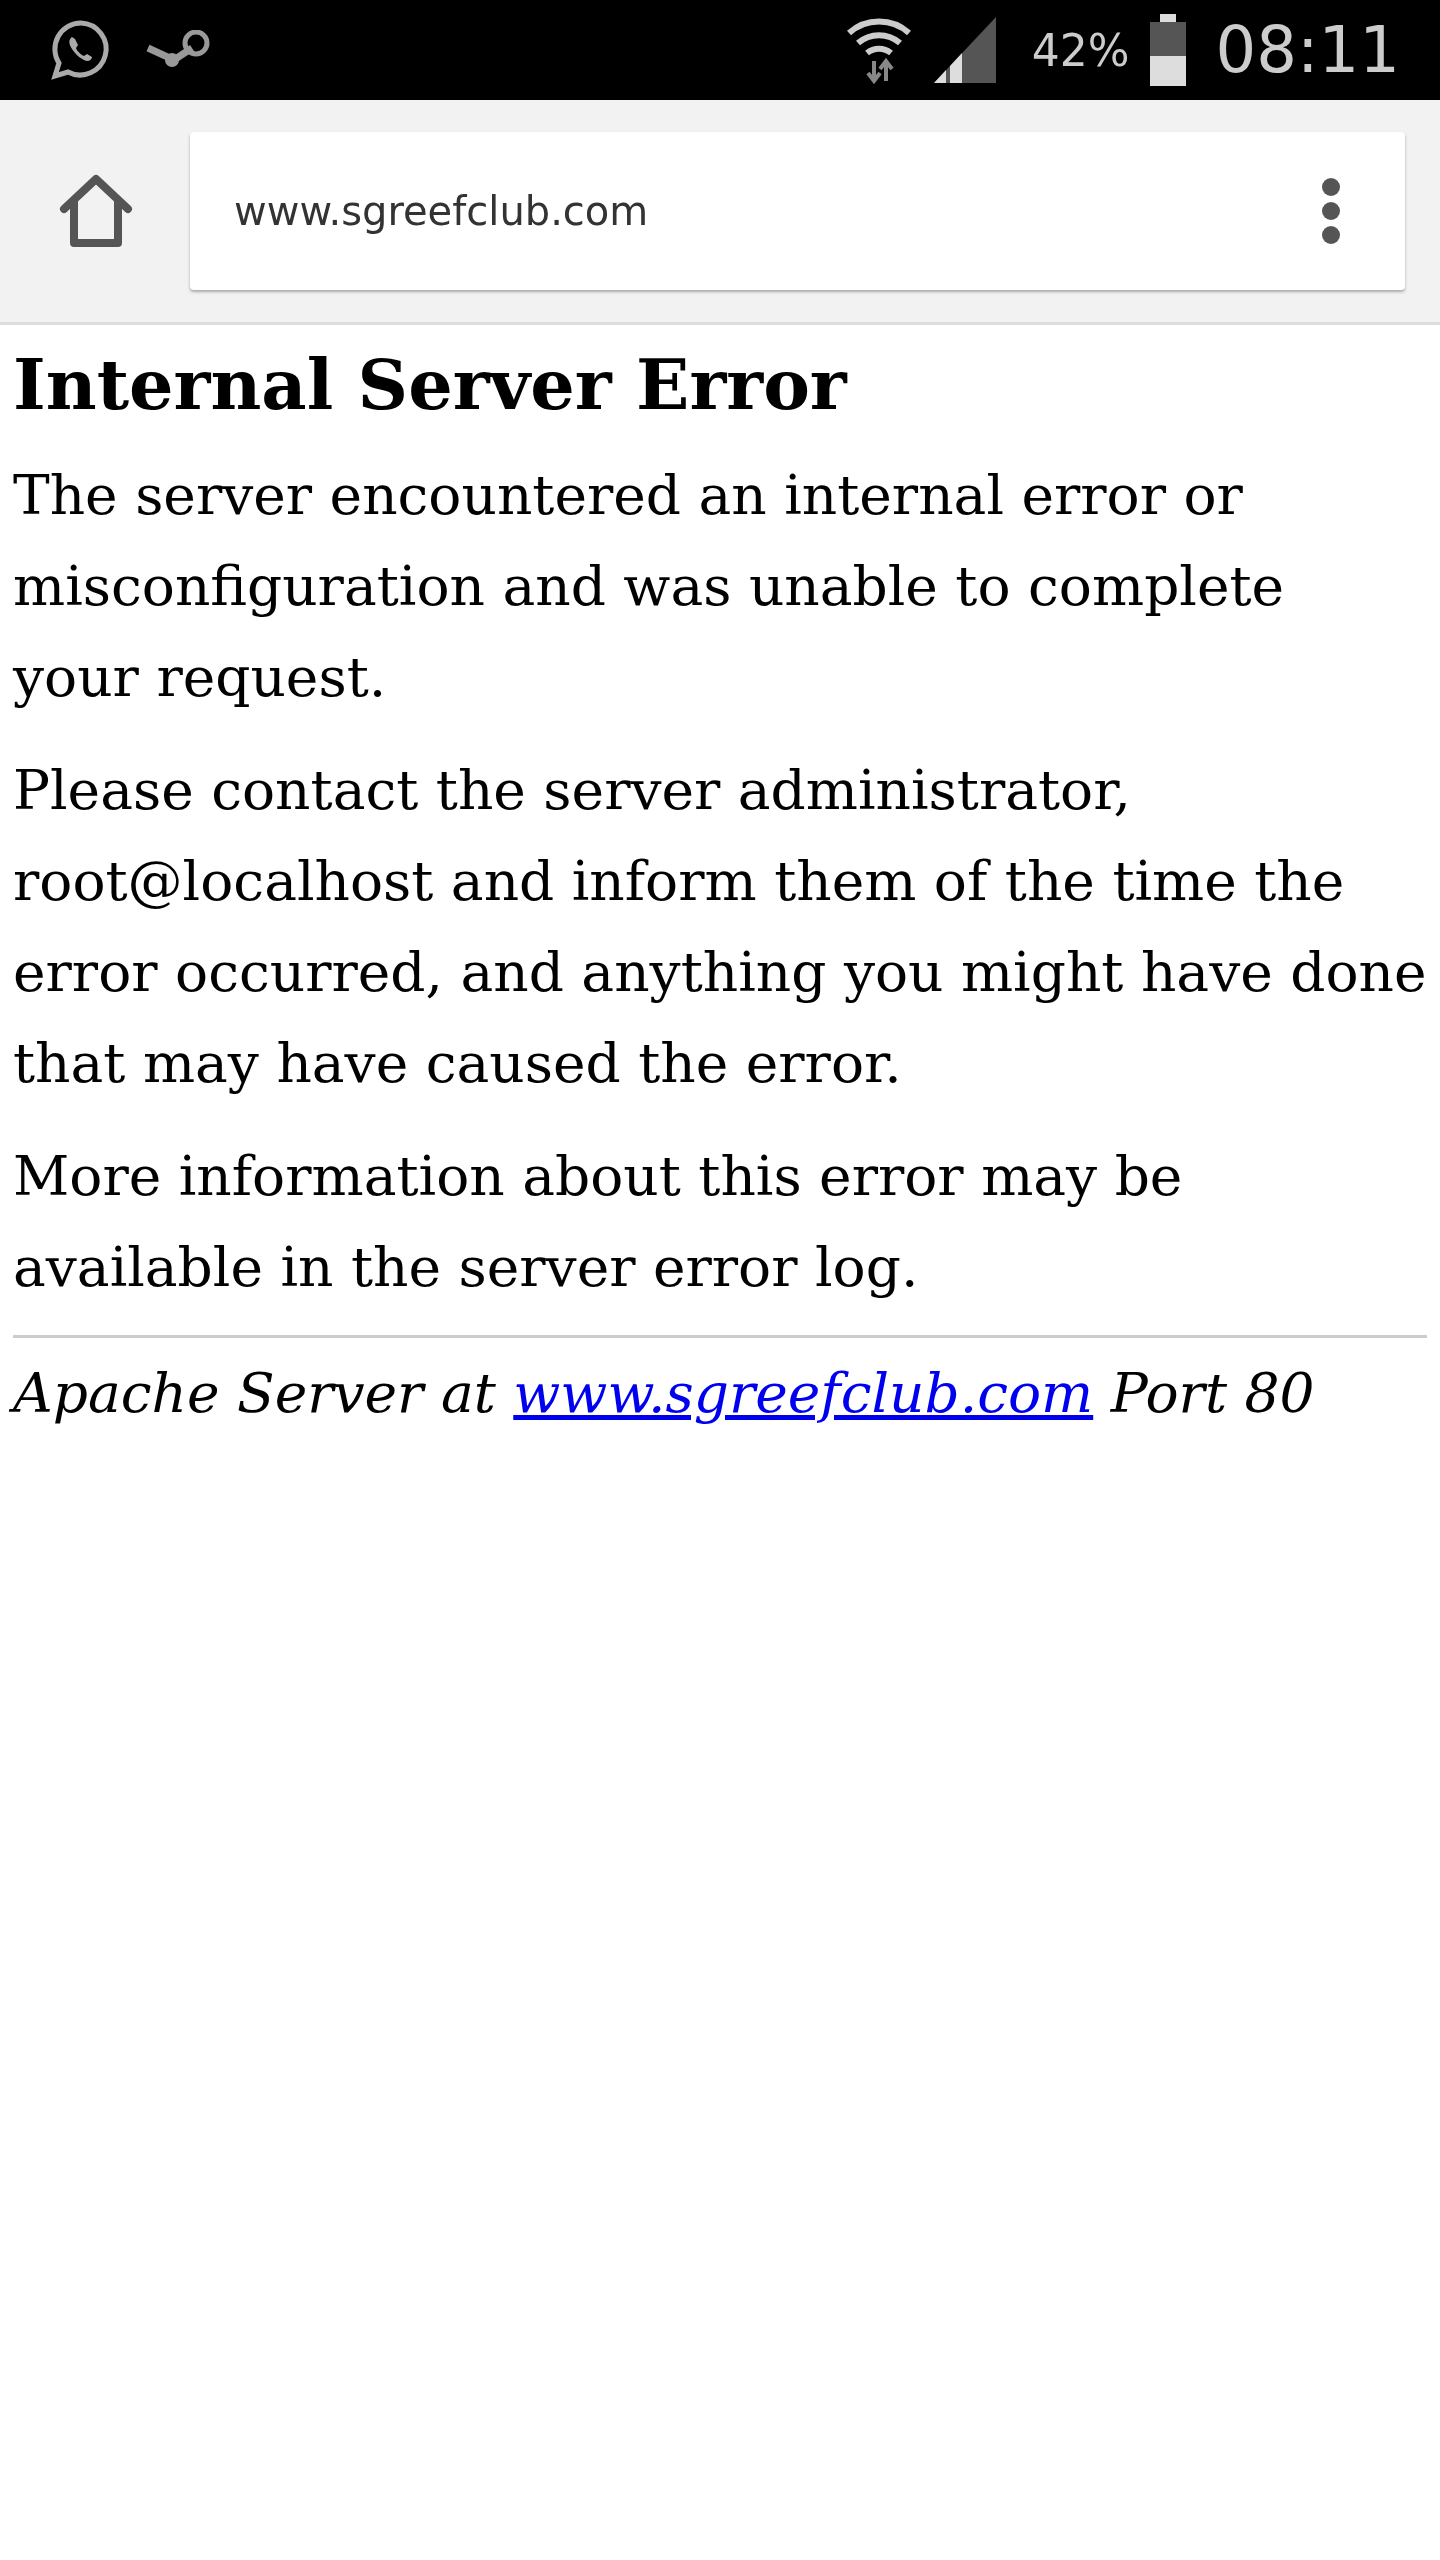 The height and width of the screenshot is (2560, 1440). I want to click on server-link: www.sgreefclub.com, so click(803, 1393).